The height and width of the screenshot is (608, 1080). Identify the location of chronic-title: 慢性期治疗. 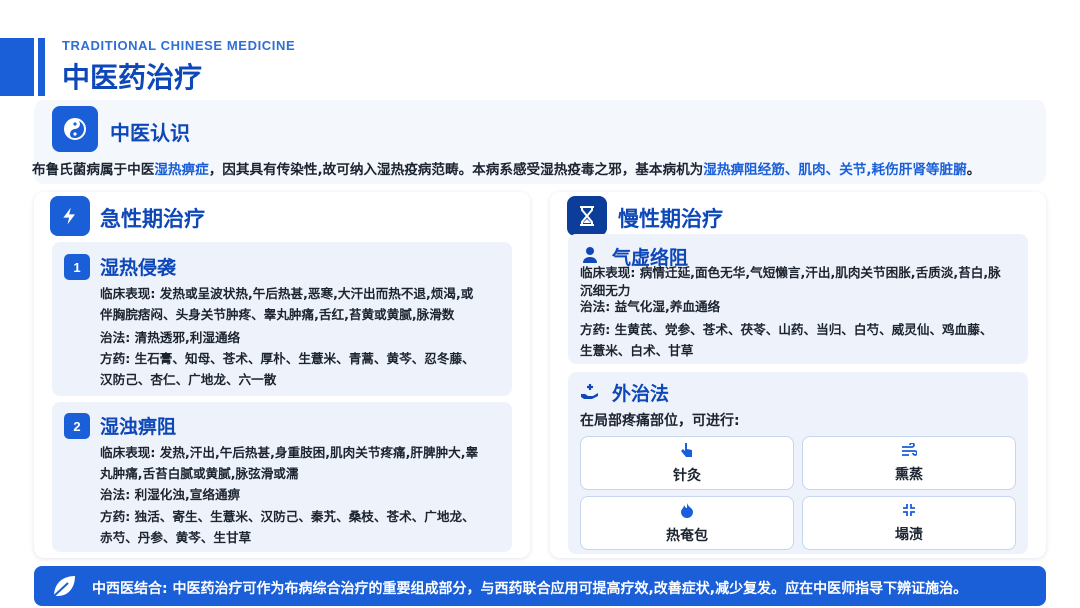
(670, 219).